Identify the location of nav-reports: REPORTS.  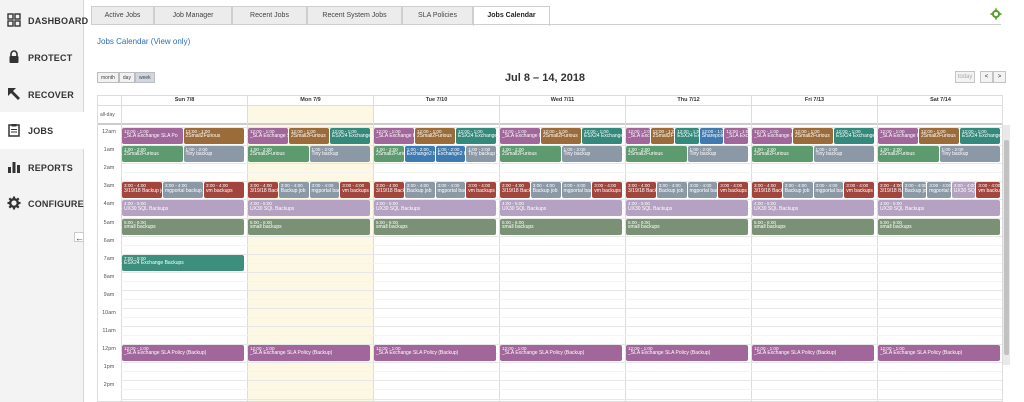
(42, 167).